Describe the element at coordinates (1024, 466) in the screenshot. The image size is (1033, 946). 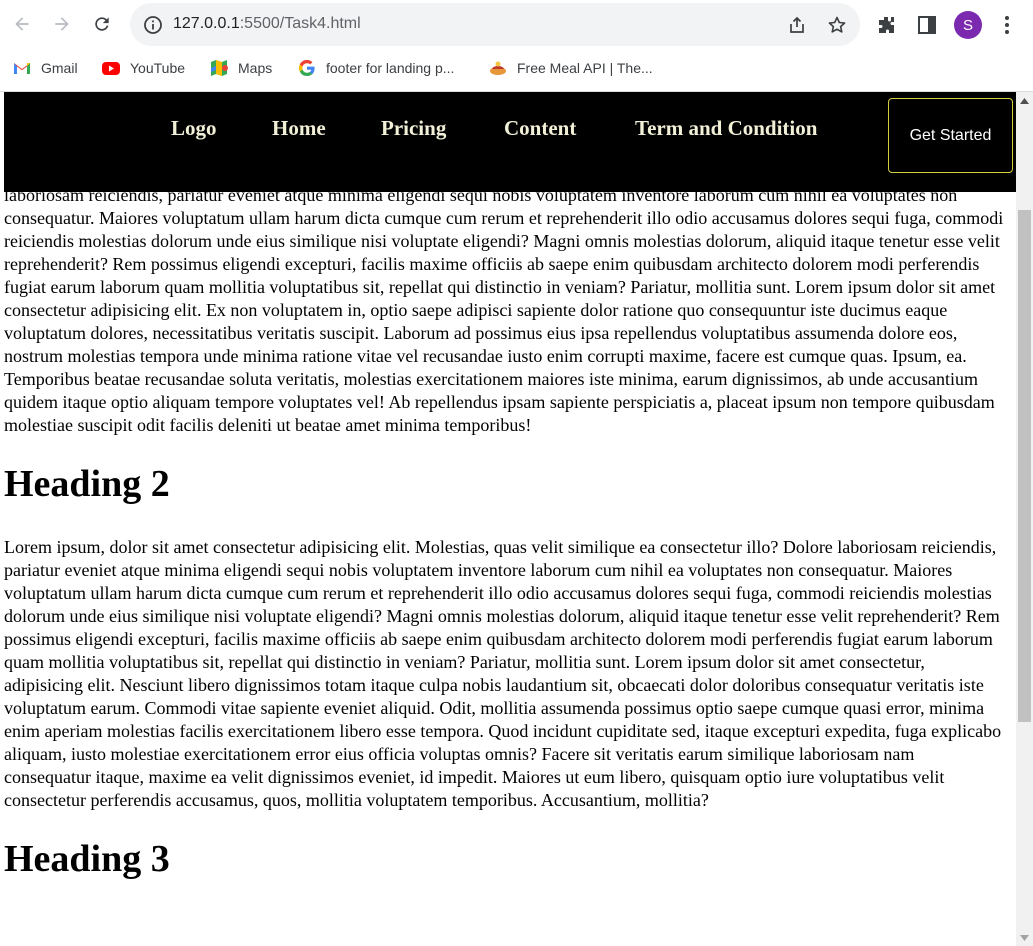
I see `scrollbar-thumb` at that location.